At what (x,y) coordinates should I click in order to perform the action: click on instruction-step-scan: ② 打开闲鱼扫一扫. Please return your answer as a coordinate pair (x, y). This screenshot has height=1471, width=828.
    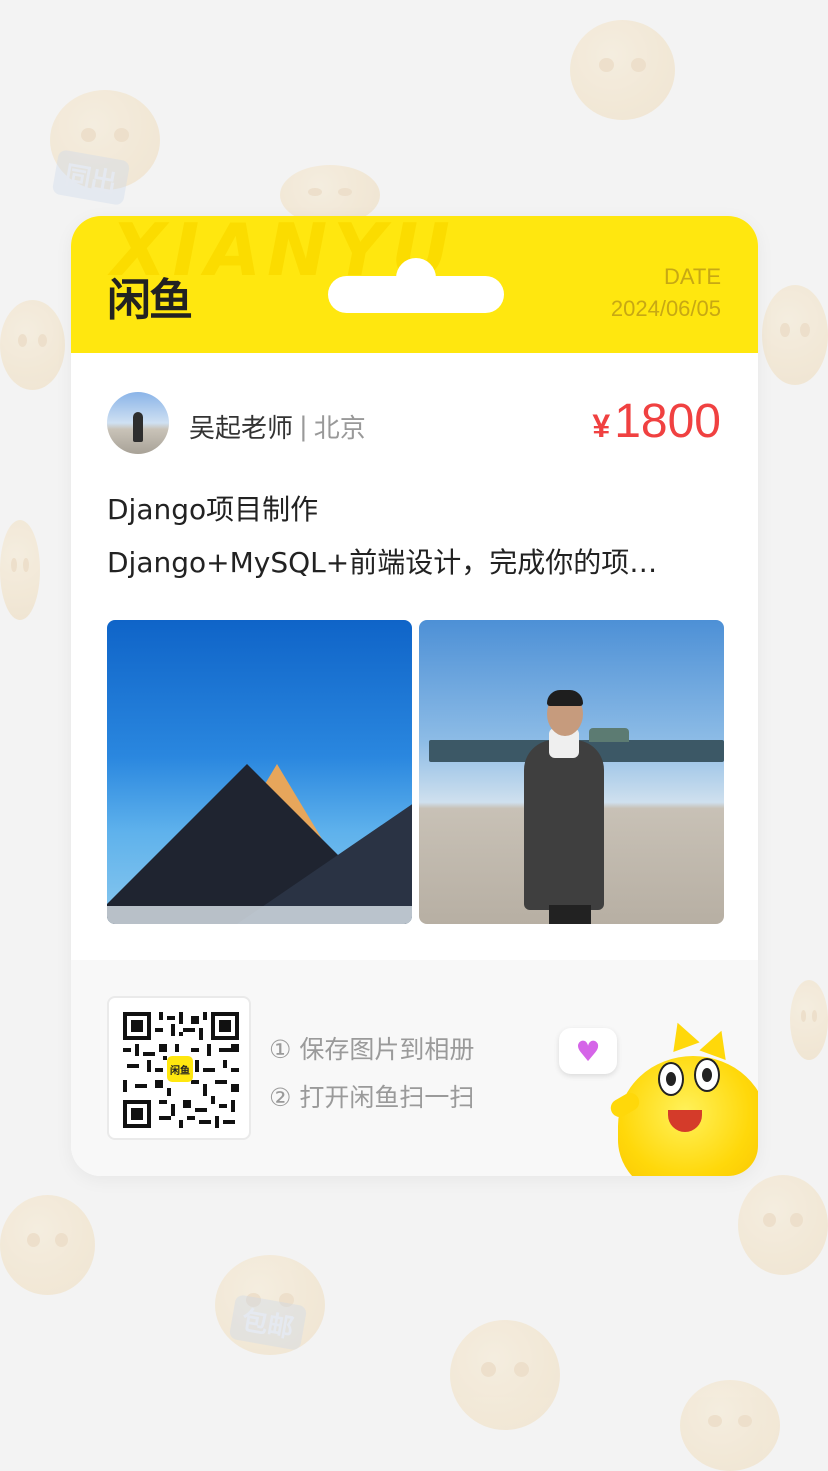
    Looking at the image, I should click on (372, 1097).